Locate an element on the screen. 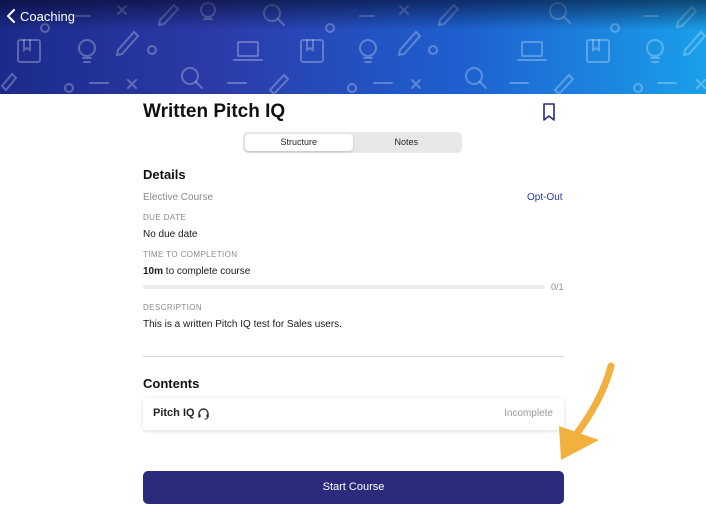  time-label: TIME TO COMPLETION is located at coordinates (190, 254).